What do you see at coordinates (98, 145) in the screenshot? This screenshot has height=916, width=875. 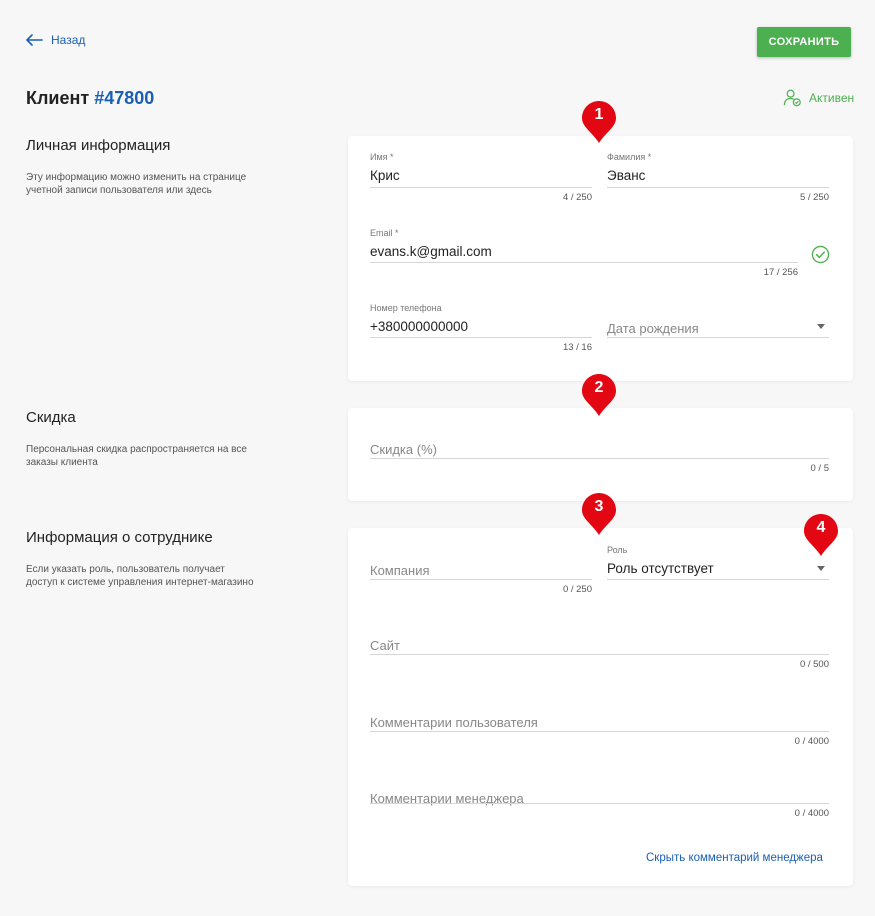 I see `section-title-personal: Личная информация` at bounding box center [98, 145].